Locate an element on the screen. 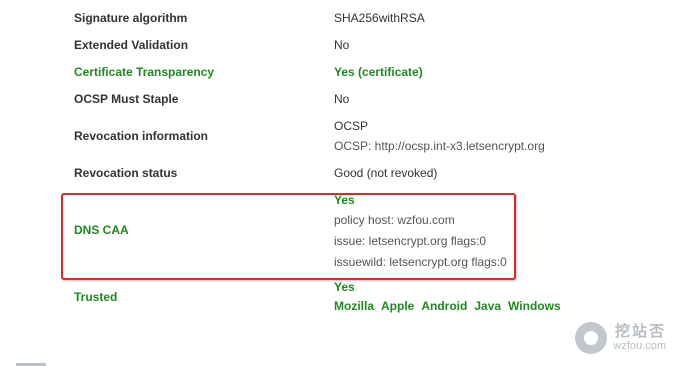 This screenshot has height=366, width=680. browser-apple: Apple is located at coordinates (398, 306).